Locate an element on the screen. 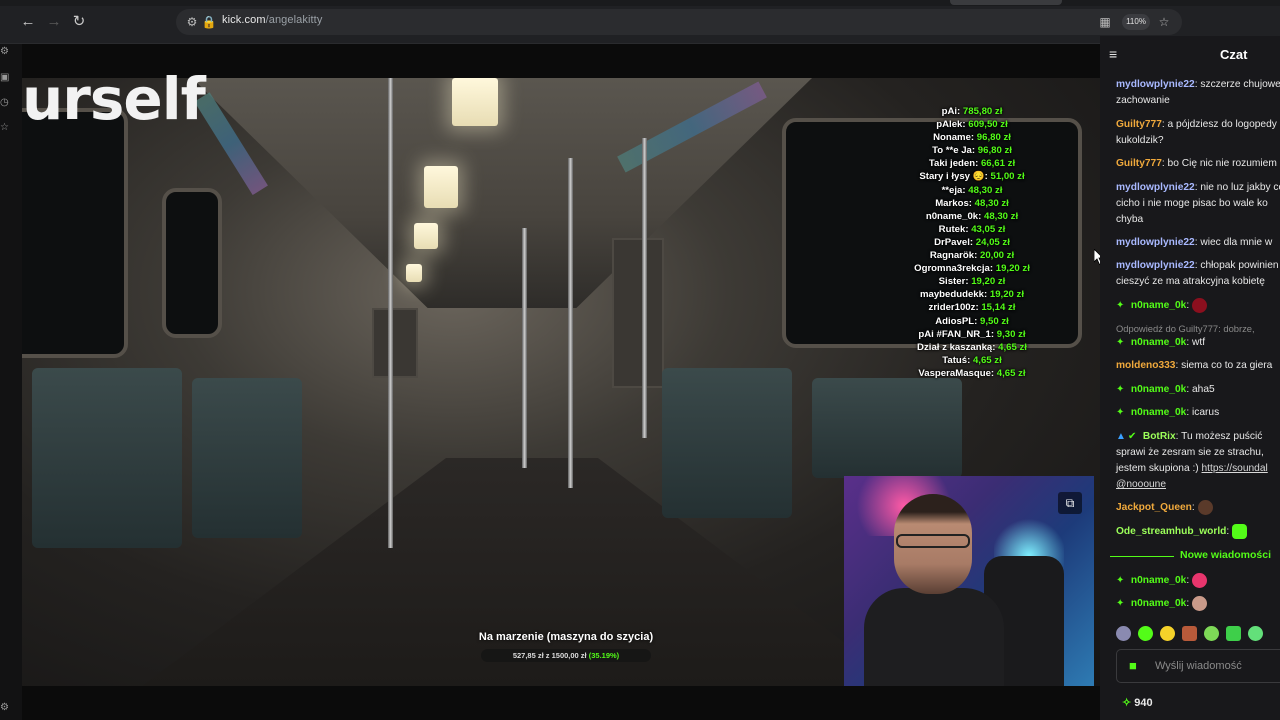 This screenshot has height=720, width=1280. monkey-emote is located at coordinates (1205, 507).